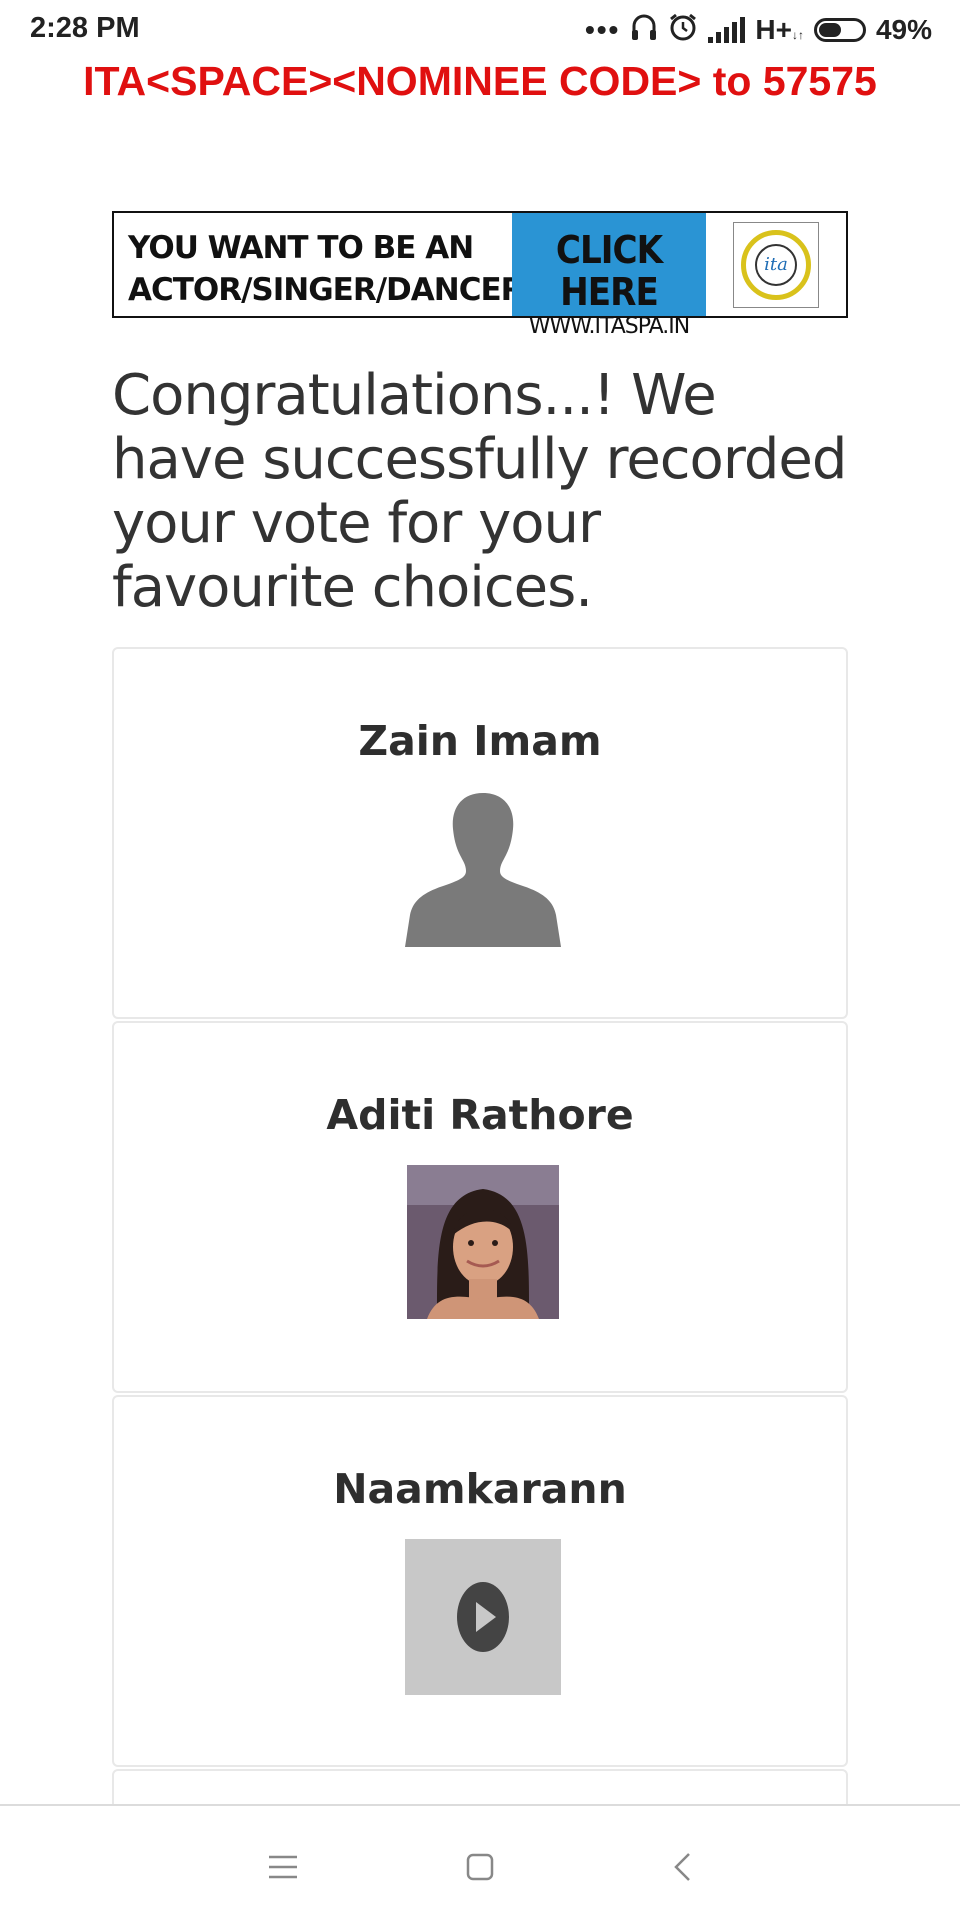  Describe the element at coordinates (480, 29) in the screenshot. I see `status-bar: 2:28 PM ••• H+↓↑ 49%` at that location.